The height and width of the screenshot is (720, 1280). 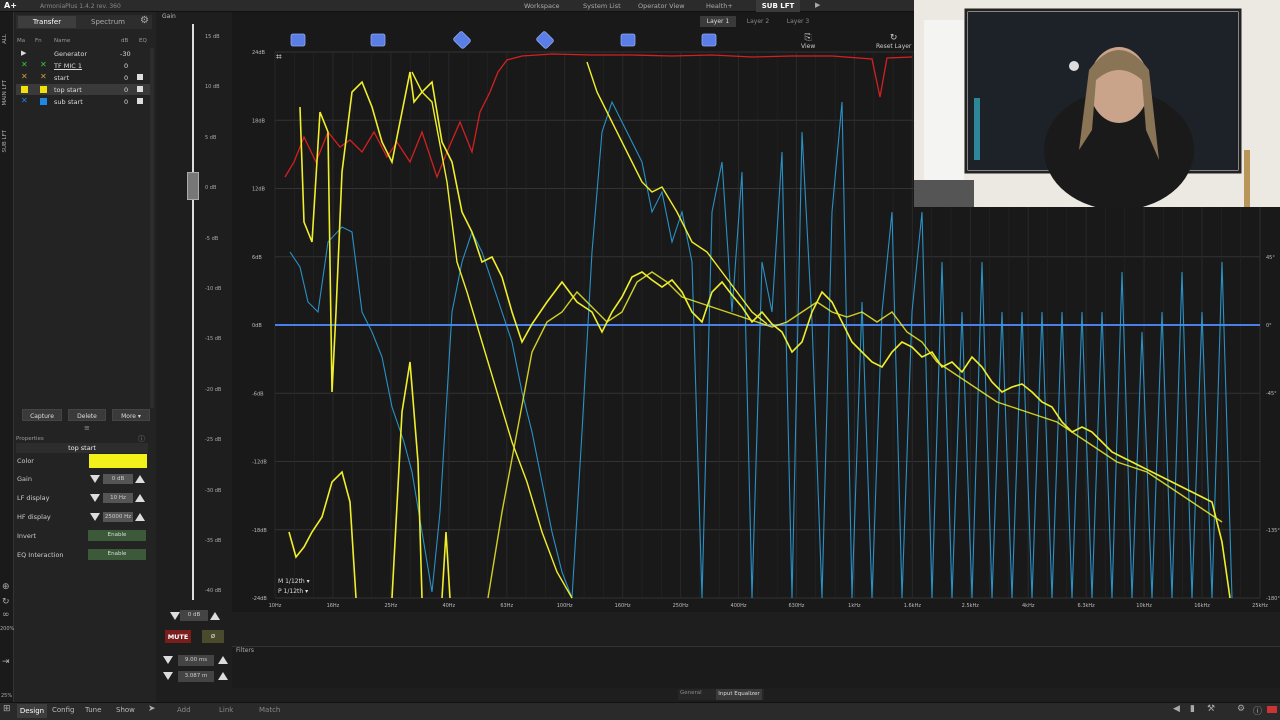 I want to click on tab-all: ALL, so click(x=5, y=39).